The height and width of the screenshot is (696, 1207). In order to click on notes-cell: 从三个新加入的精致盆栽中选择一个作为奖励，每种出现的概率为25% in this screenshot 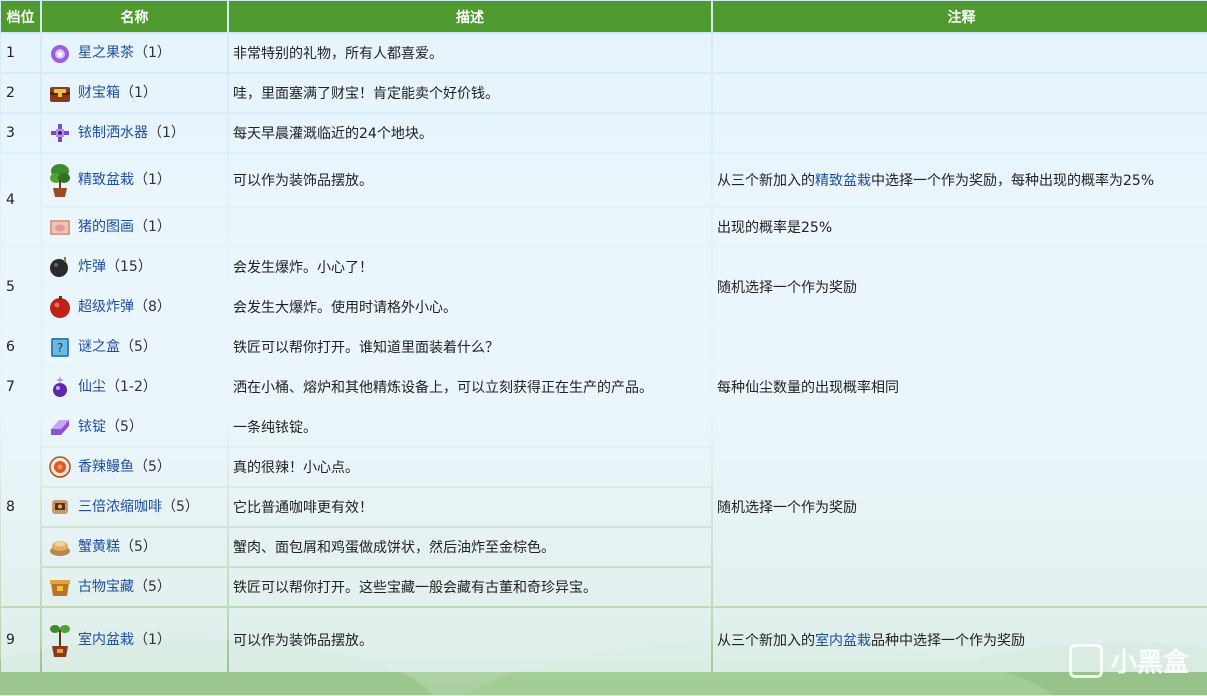, I will do `click(960, 180)`.